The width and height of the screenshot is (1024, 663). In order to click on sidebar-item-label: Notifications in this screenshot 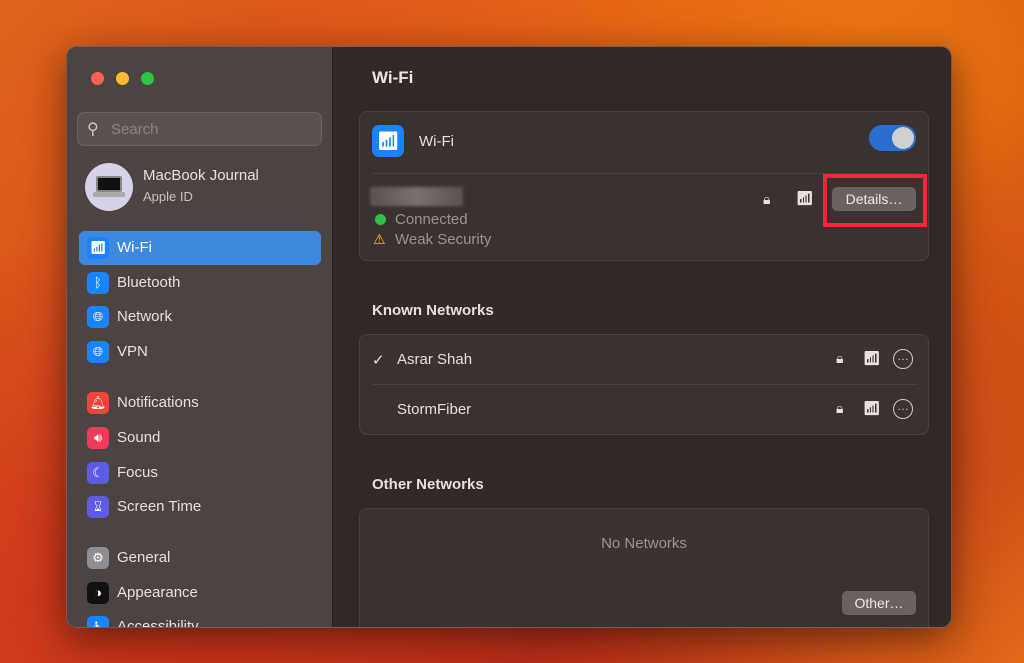, I will do `click(158, 402)`.